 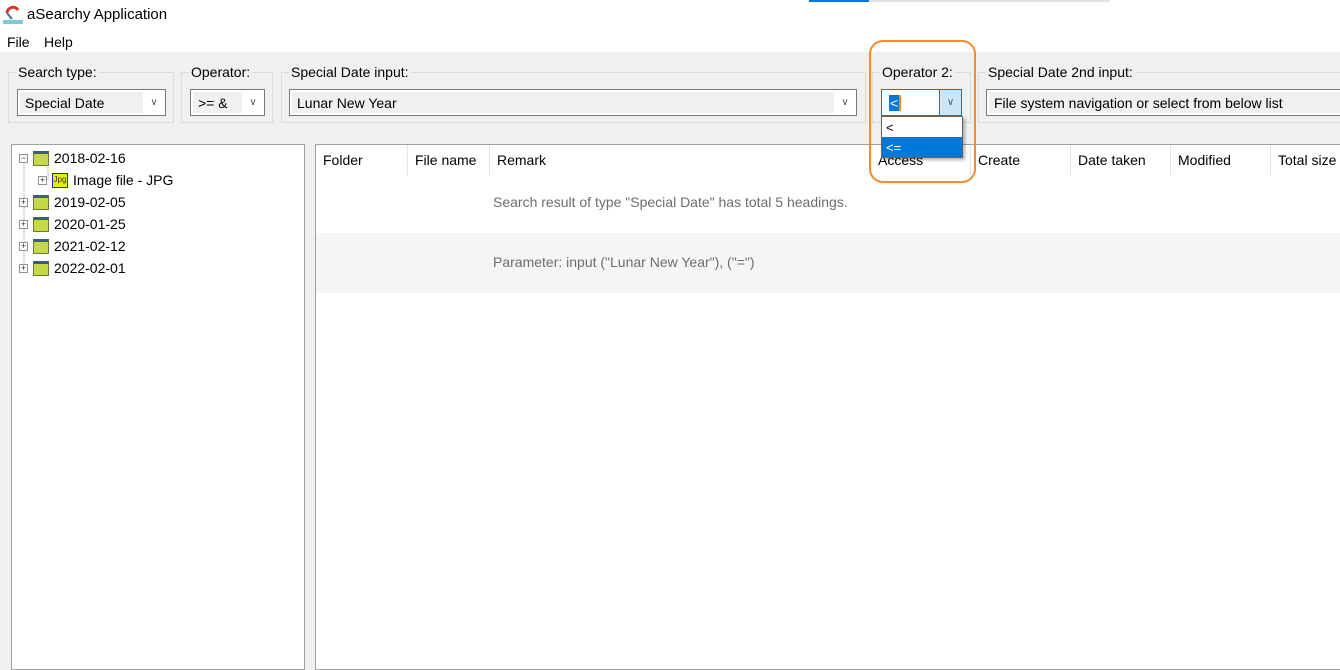 What do you see at coordinates (1305, 160) in the screenshot?
I see `column-header-total-size: Total size` at bounding box center [1305, 160].